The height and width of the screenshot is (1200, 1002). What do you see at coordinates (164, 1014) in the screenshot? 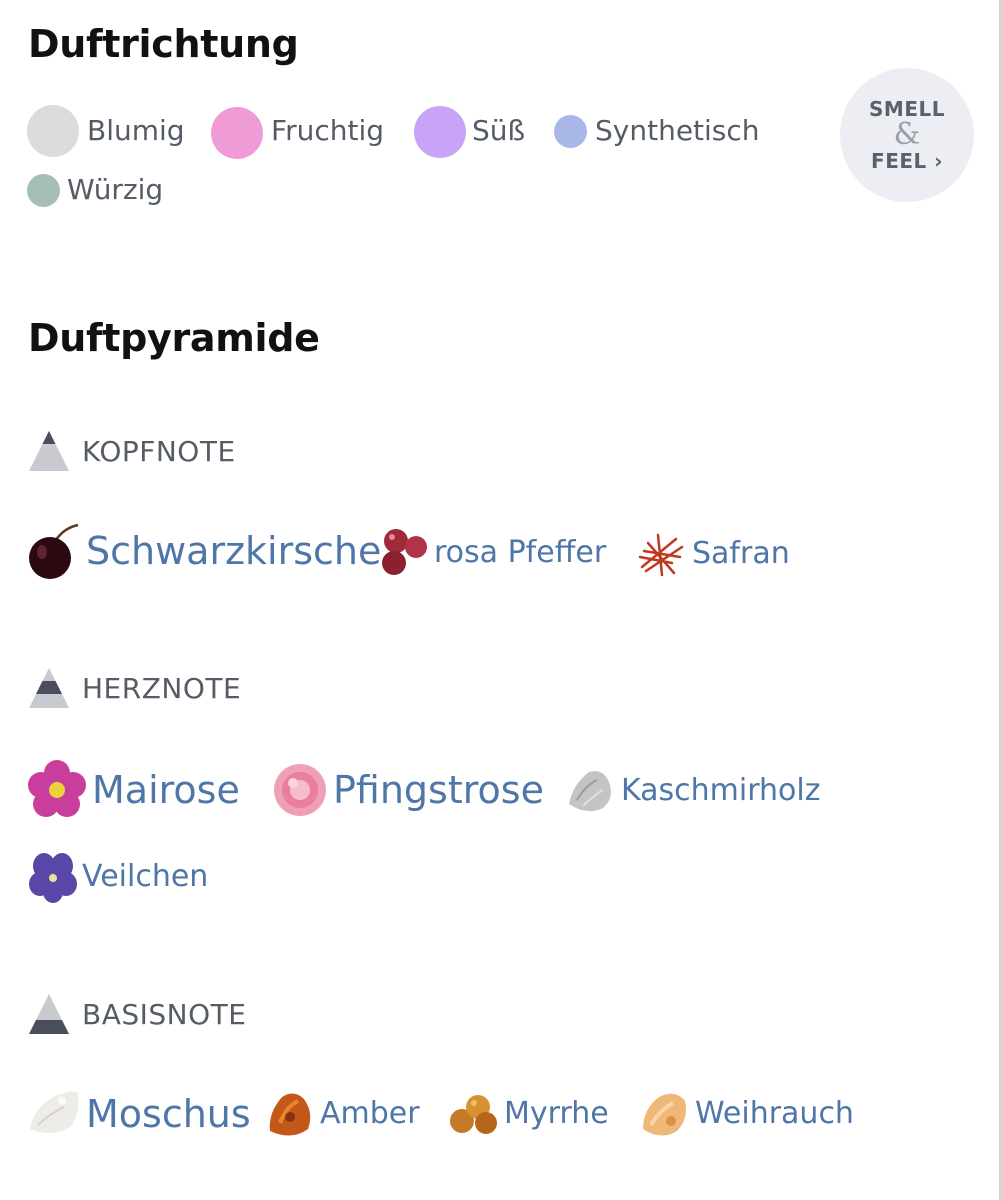
I see `basisnote-label: BASISNOTE` at bounding box center [164, 1014].